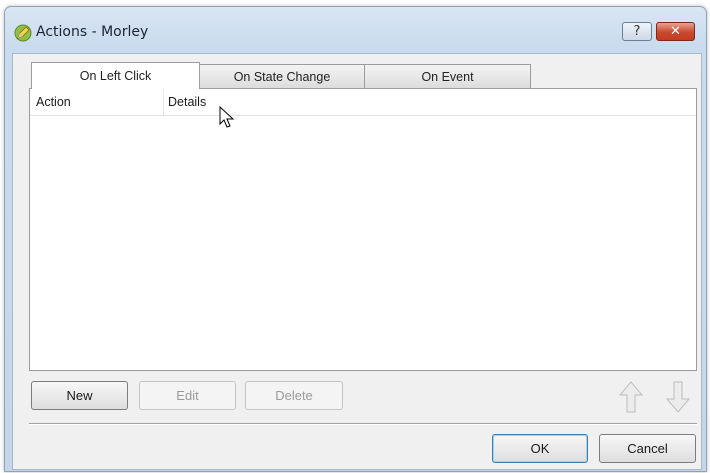 The height and width of the screenshot is (473, 710). What do you see at coordinates (678, 397) in the screenshot?
I see `arrow-down-icon` at bounding box center [678, 397].